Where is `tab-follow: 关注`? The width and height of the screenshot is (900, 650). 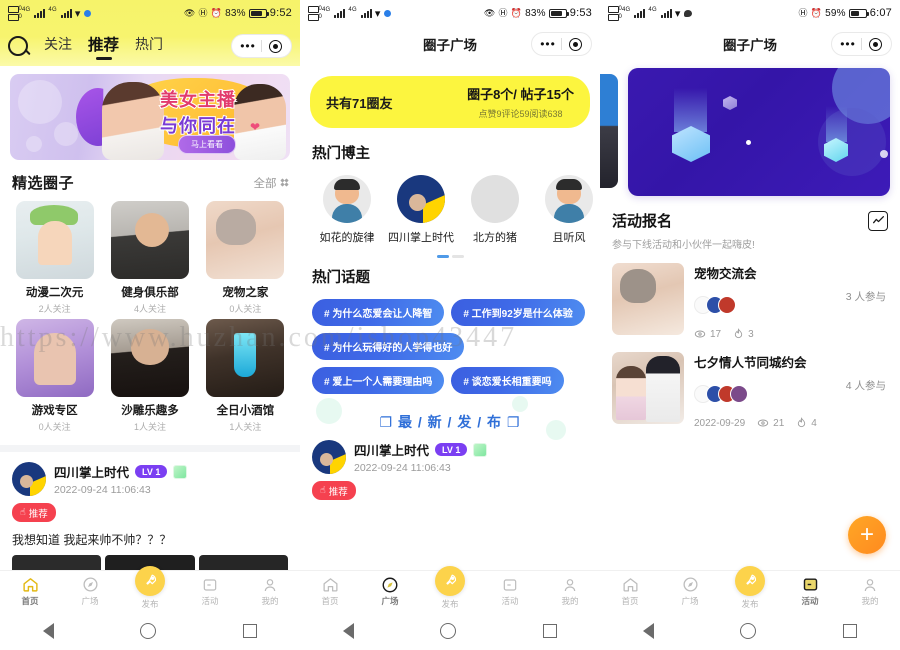 tab-follow: 关注 is located at coordinates (58, 46).